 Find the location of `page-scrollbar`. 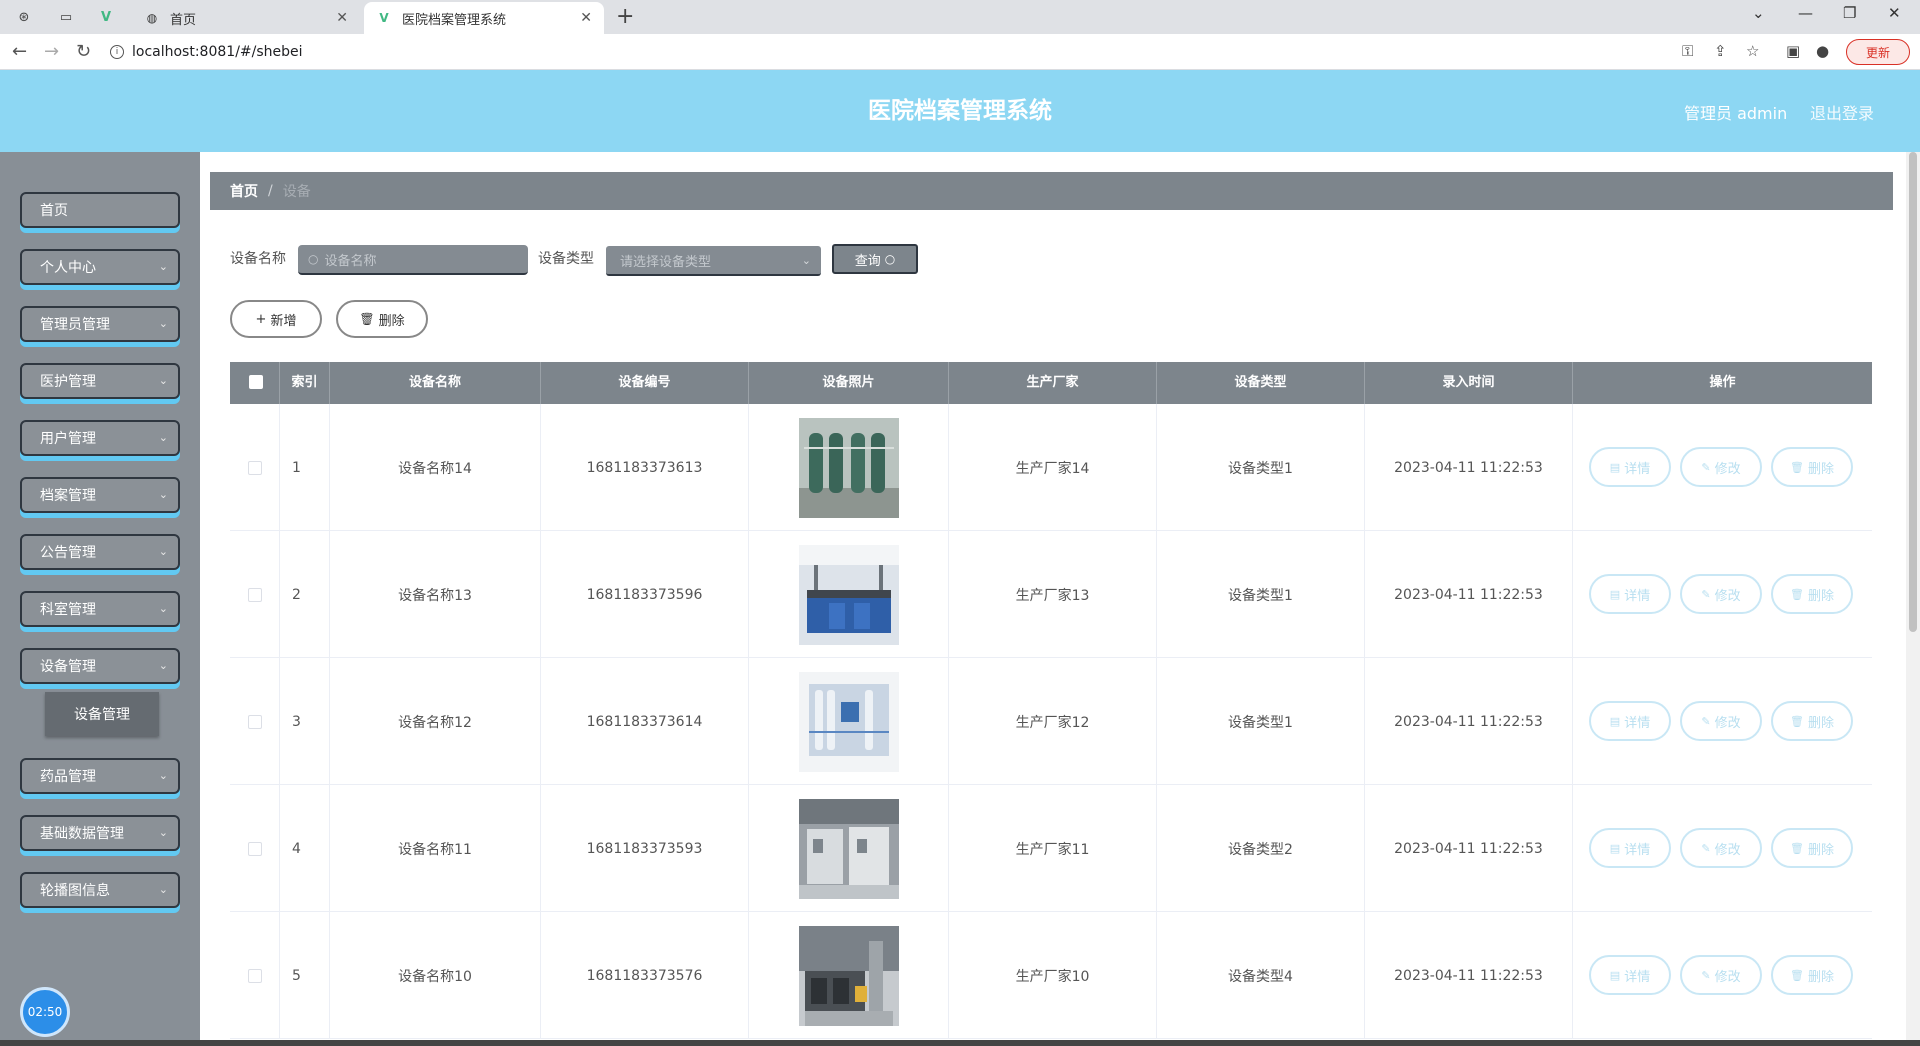

page-scrollbar is located at coordinates (1913, 596).